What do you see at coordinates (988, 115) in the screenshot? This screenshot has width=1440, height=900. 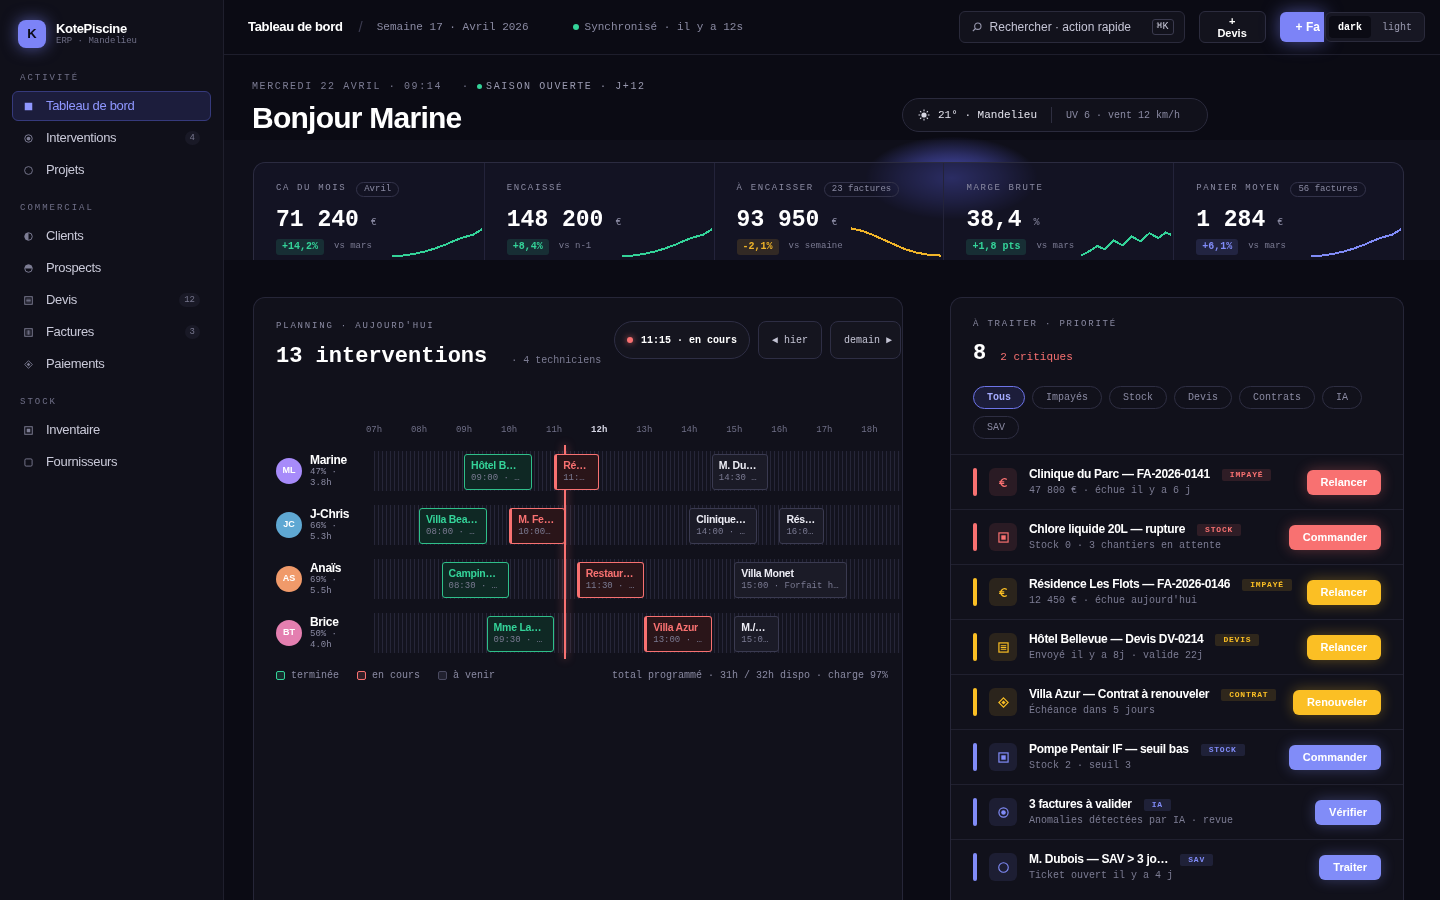 I see `weather-summary: 21° · Mandelieu` at bounding box center [988, 115].